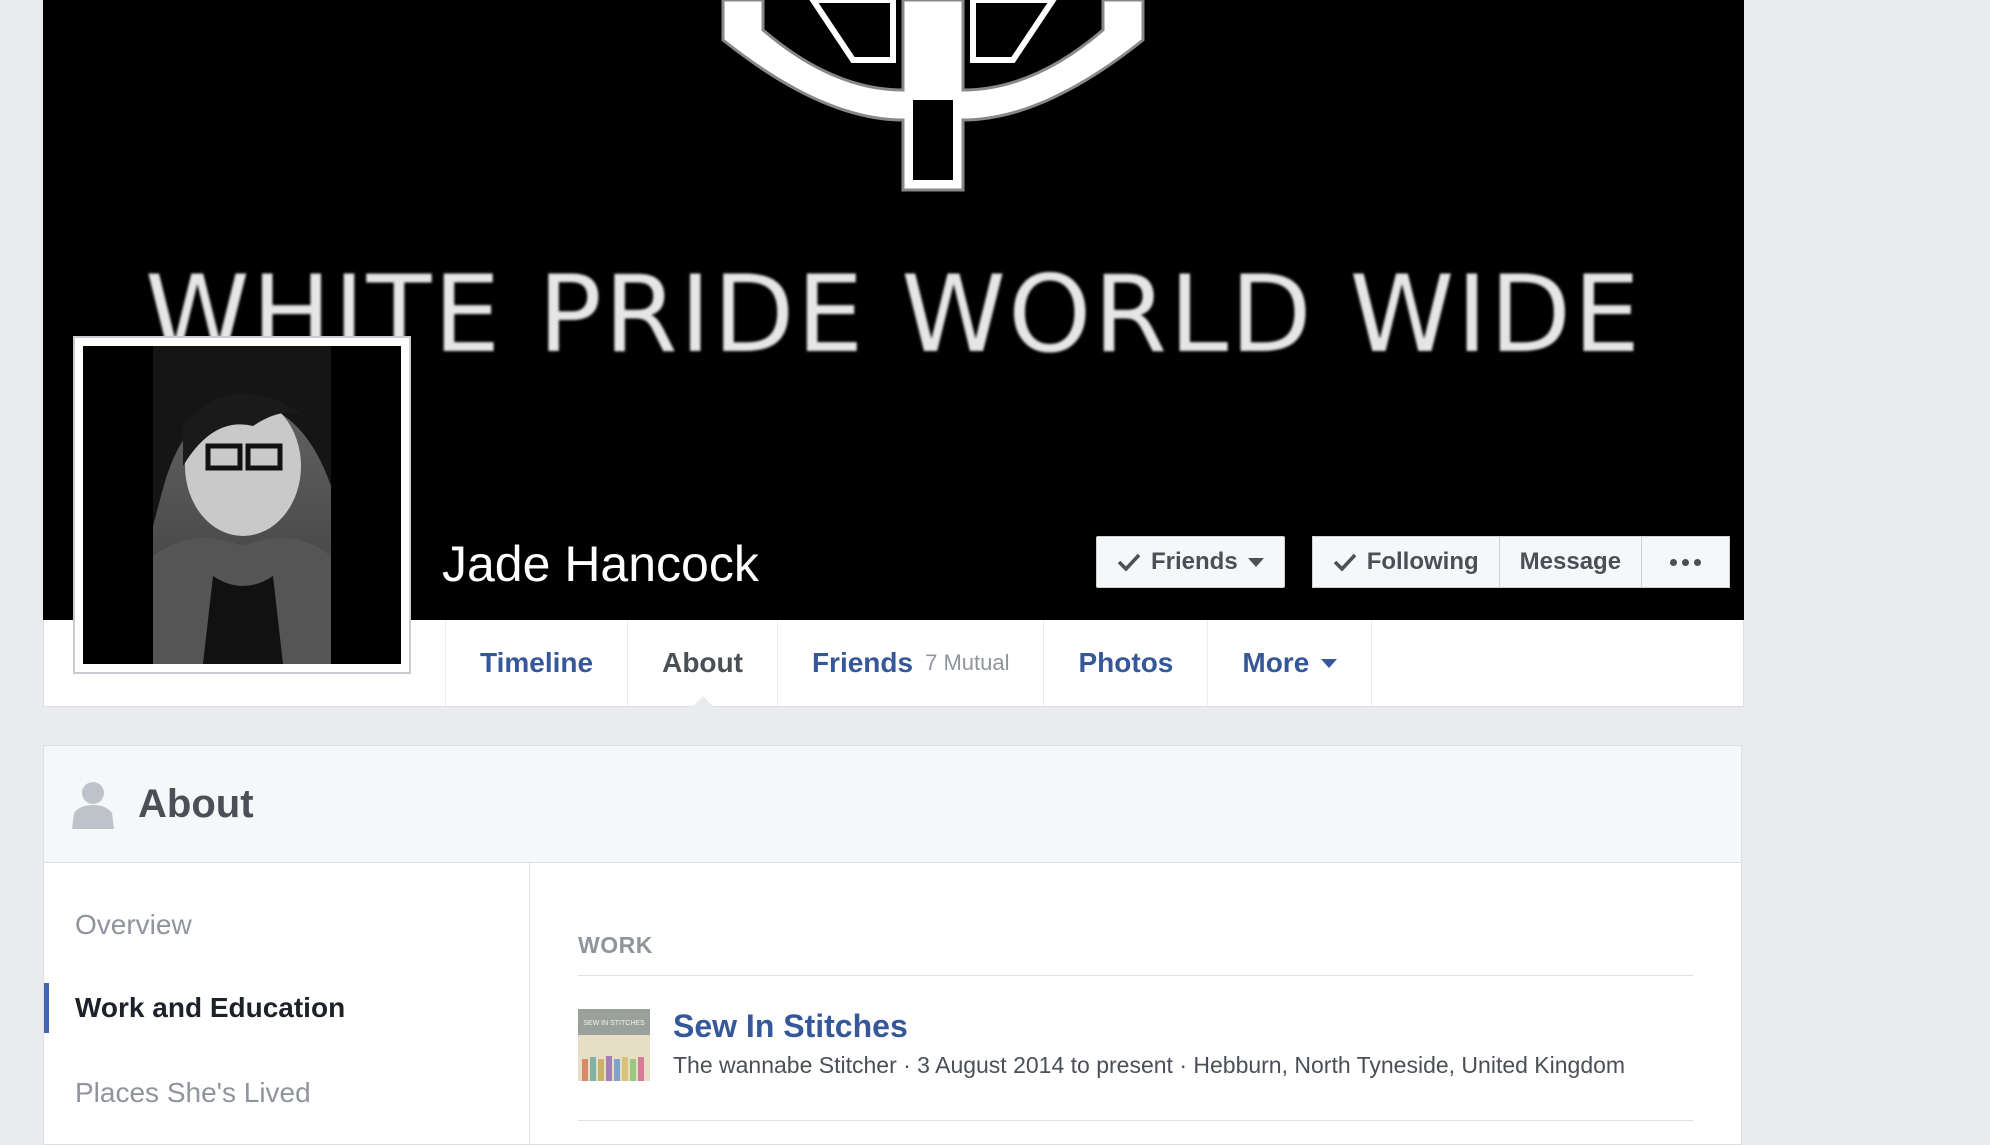 The image size is (1990, 1145). I want to click on work-thumbnail: SEW IN STITCHES, so click(614, 1045).